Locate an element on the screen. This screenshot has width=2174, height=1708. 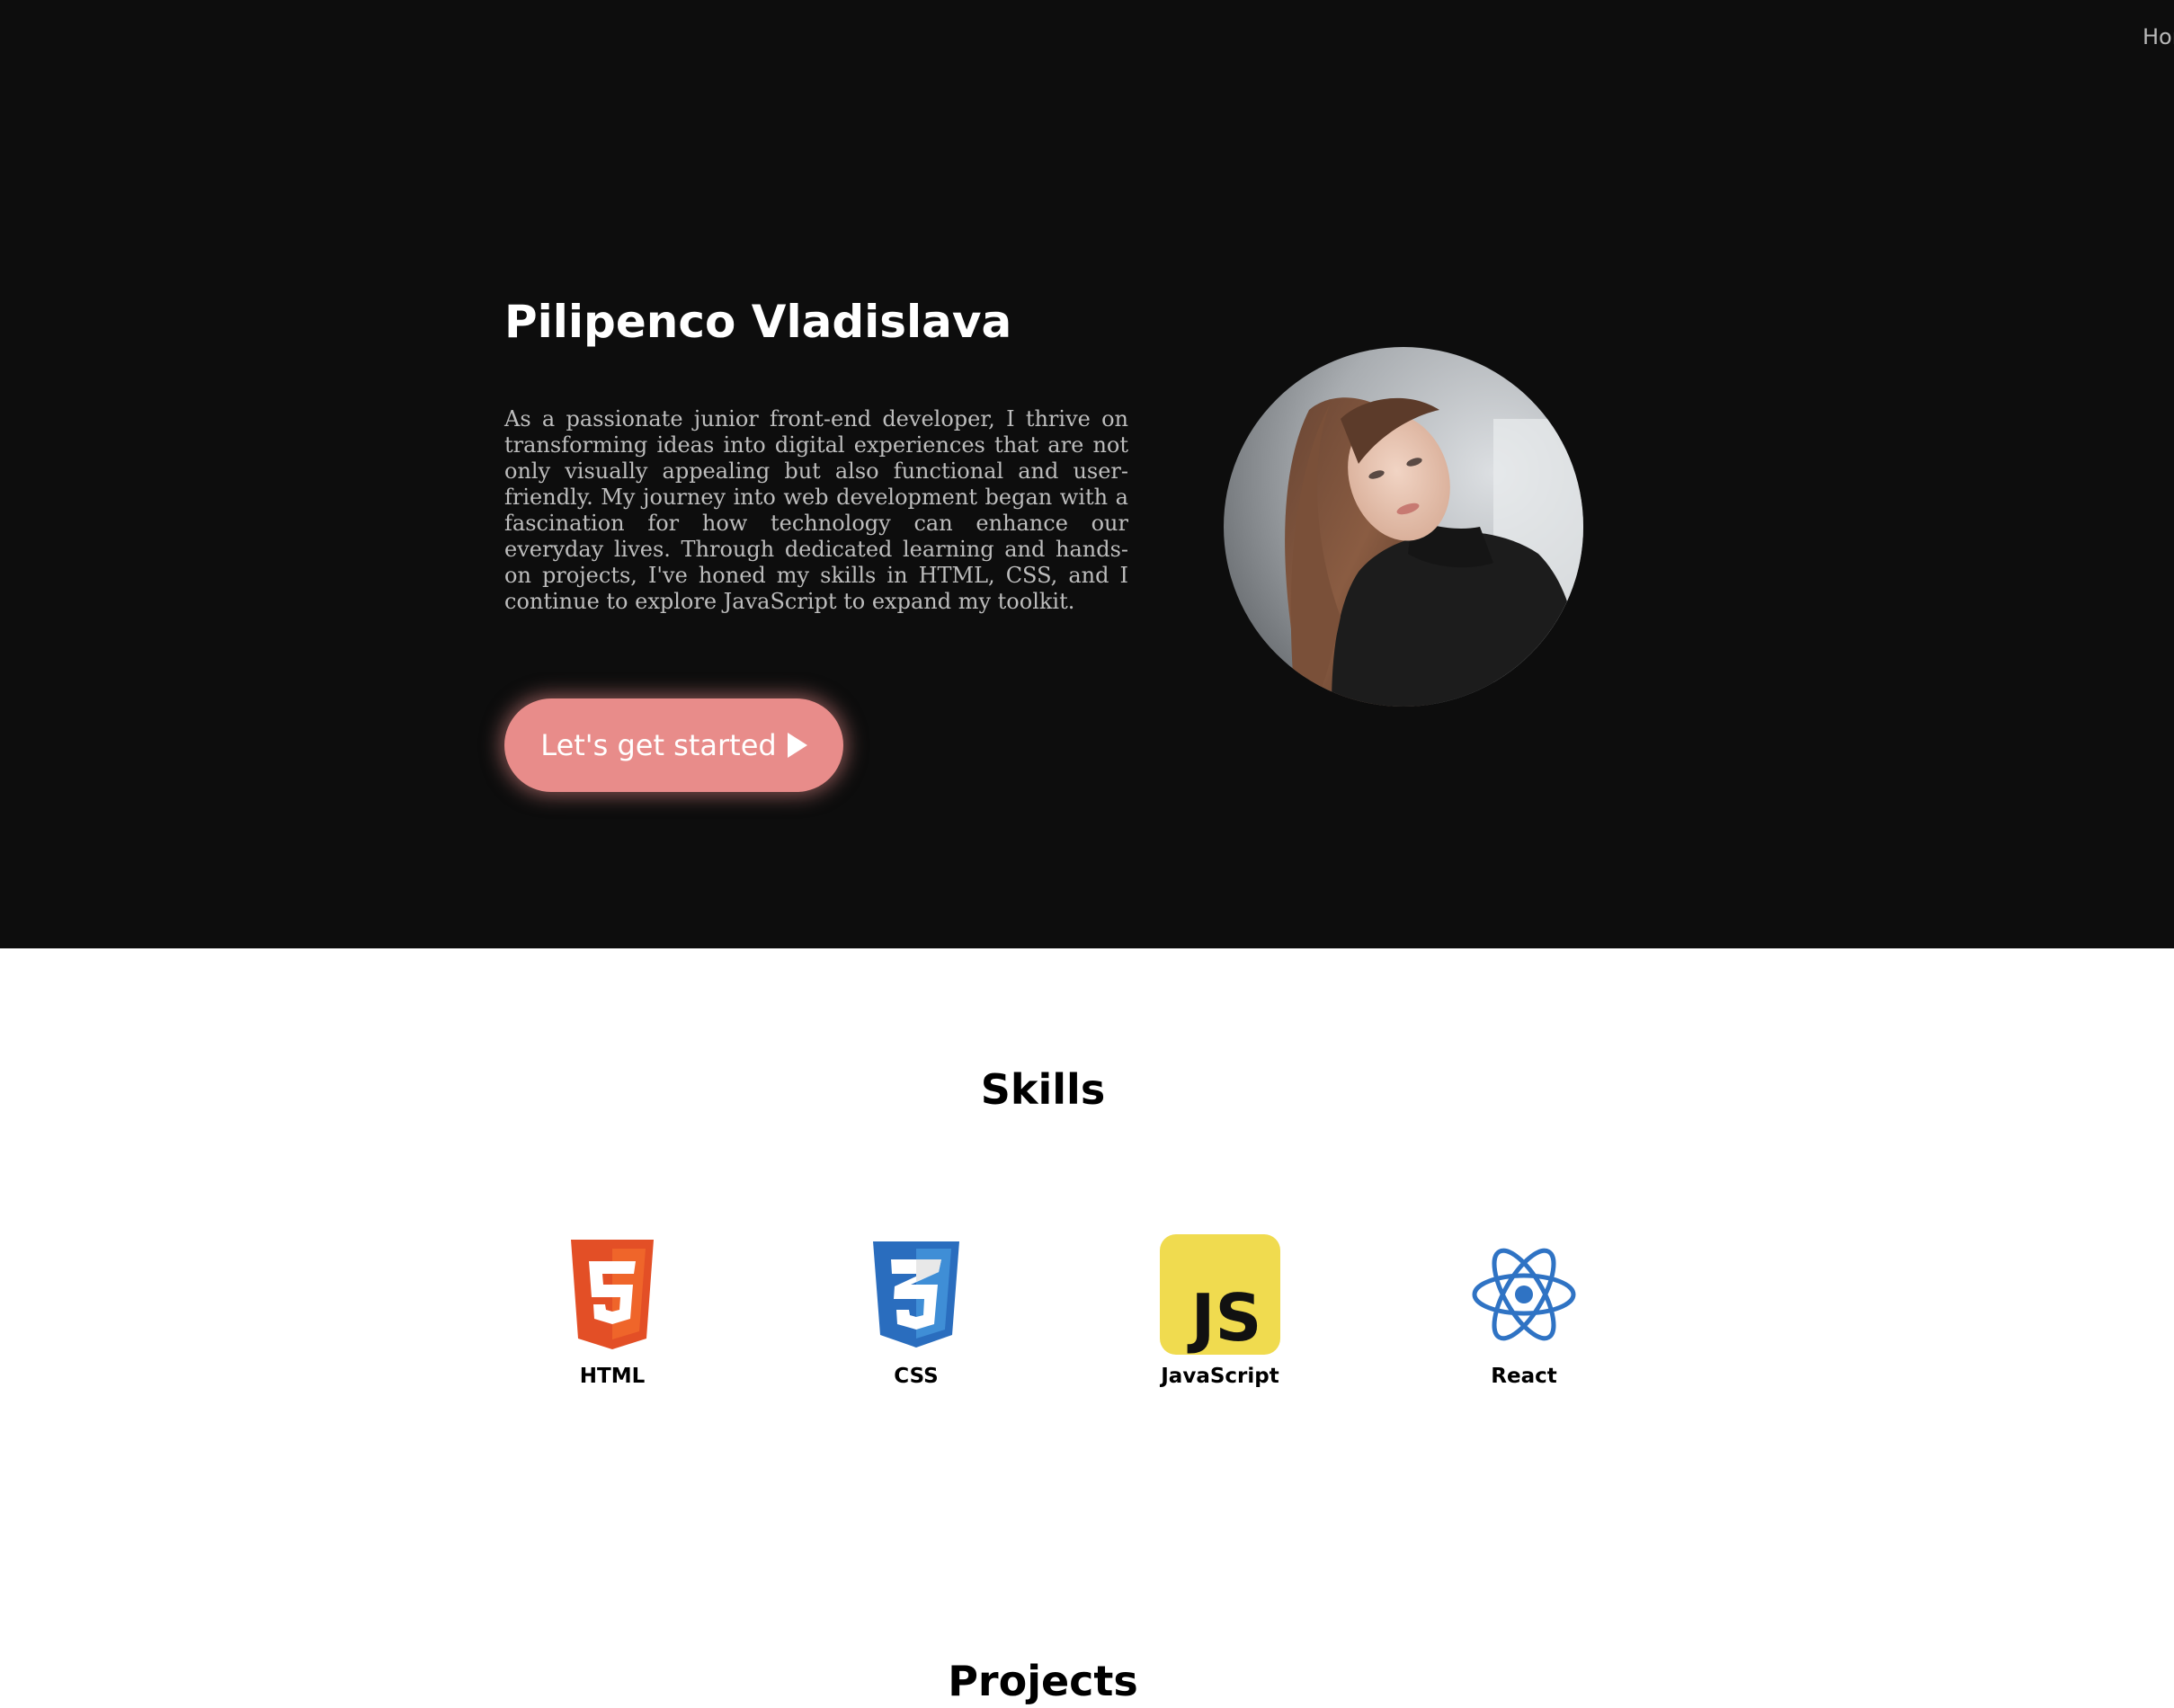
skill-label: HTML is located at coordinates (612, 1376).